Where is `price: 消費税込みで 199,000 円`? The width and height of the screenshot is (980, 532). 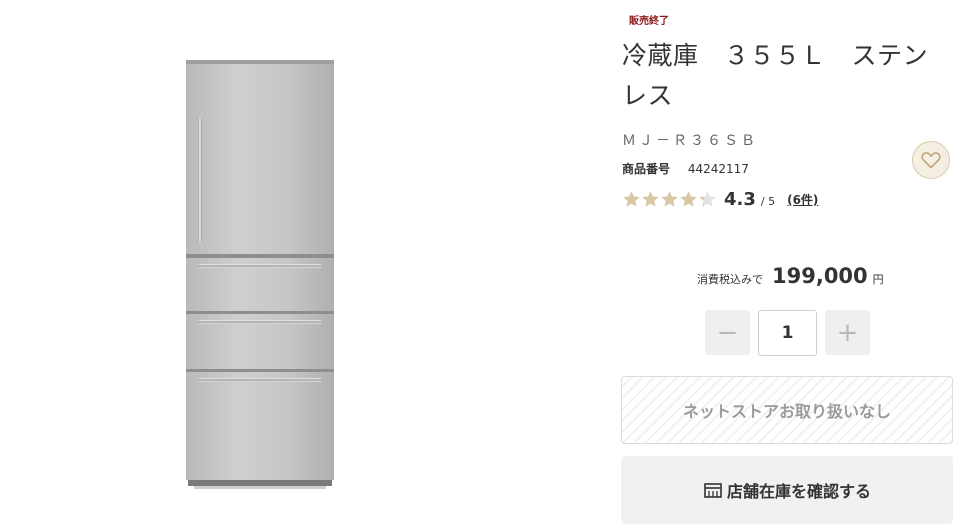 price: 消費税込みで 199,000 円 is located at coordinates (790, 276).